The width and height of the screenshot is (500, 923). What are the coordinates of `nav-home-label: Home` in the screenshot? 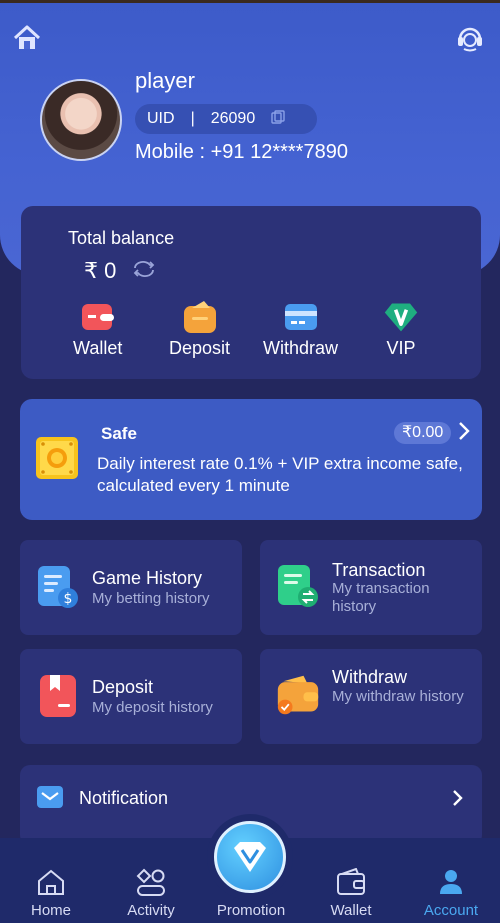 It's located at (50, 910).